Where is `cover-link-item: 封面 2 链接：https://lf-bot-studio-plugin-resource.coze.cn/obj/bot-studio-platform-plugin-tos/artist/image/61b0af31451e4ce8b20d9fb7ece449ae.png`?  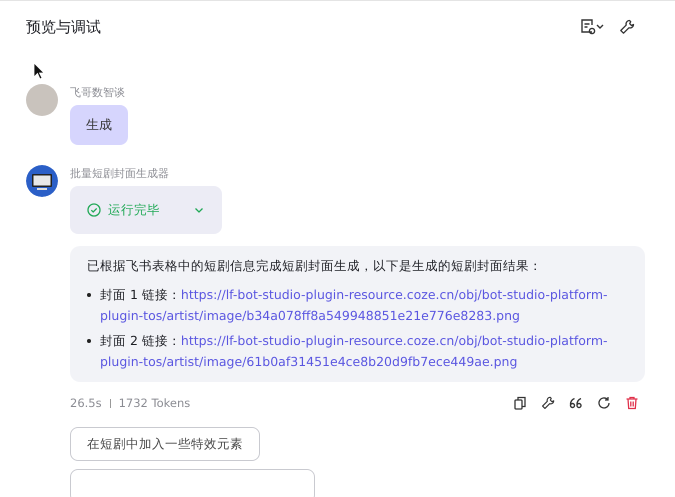
cover-link-item: 封面 2 链接：https://lf-bot-studio-plugin-resource.coze.cn/obj/bot-studio-platform-plugin-tos/artist/image/61b0af31451e4ce8b20d9fb7ece449ae.png is located at coordinates (354, 351).